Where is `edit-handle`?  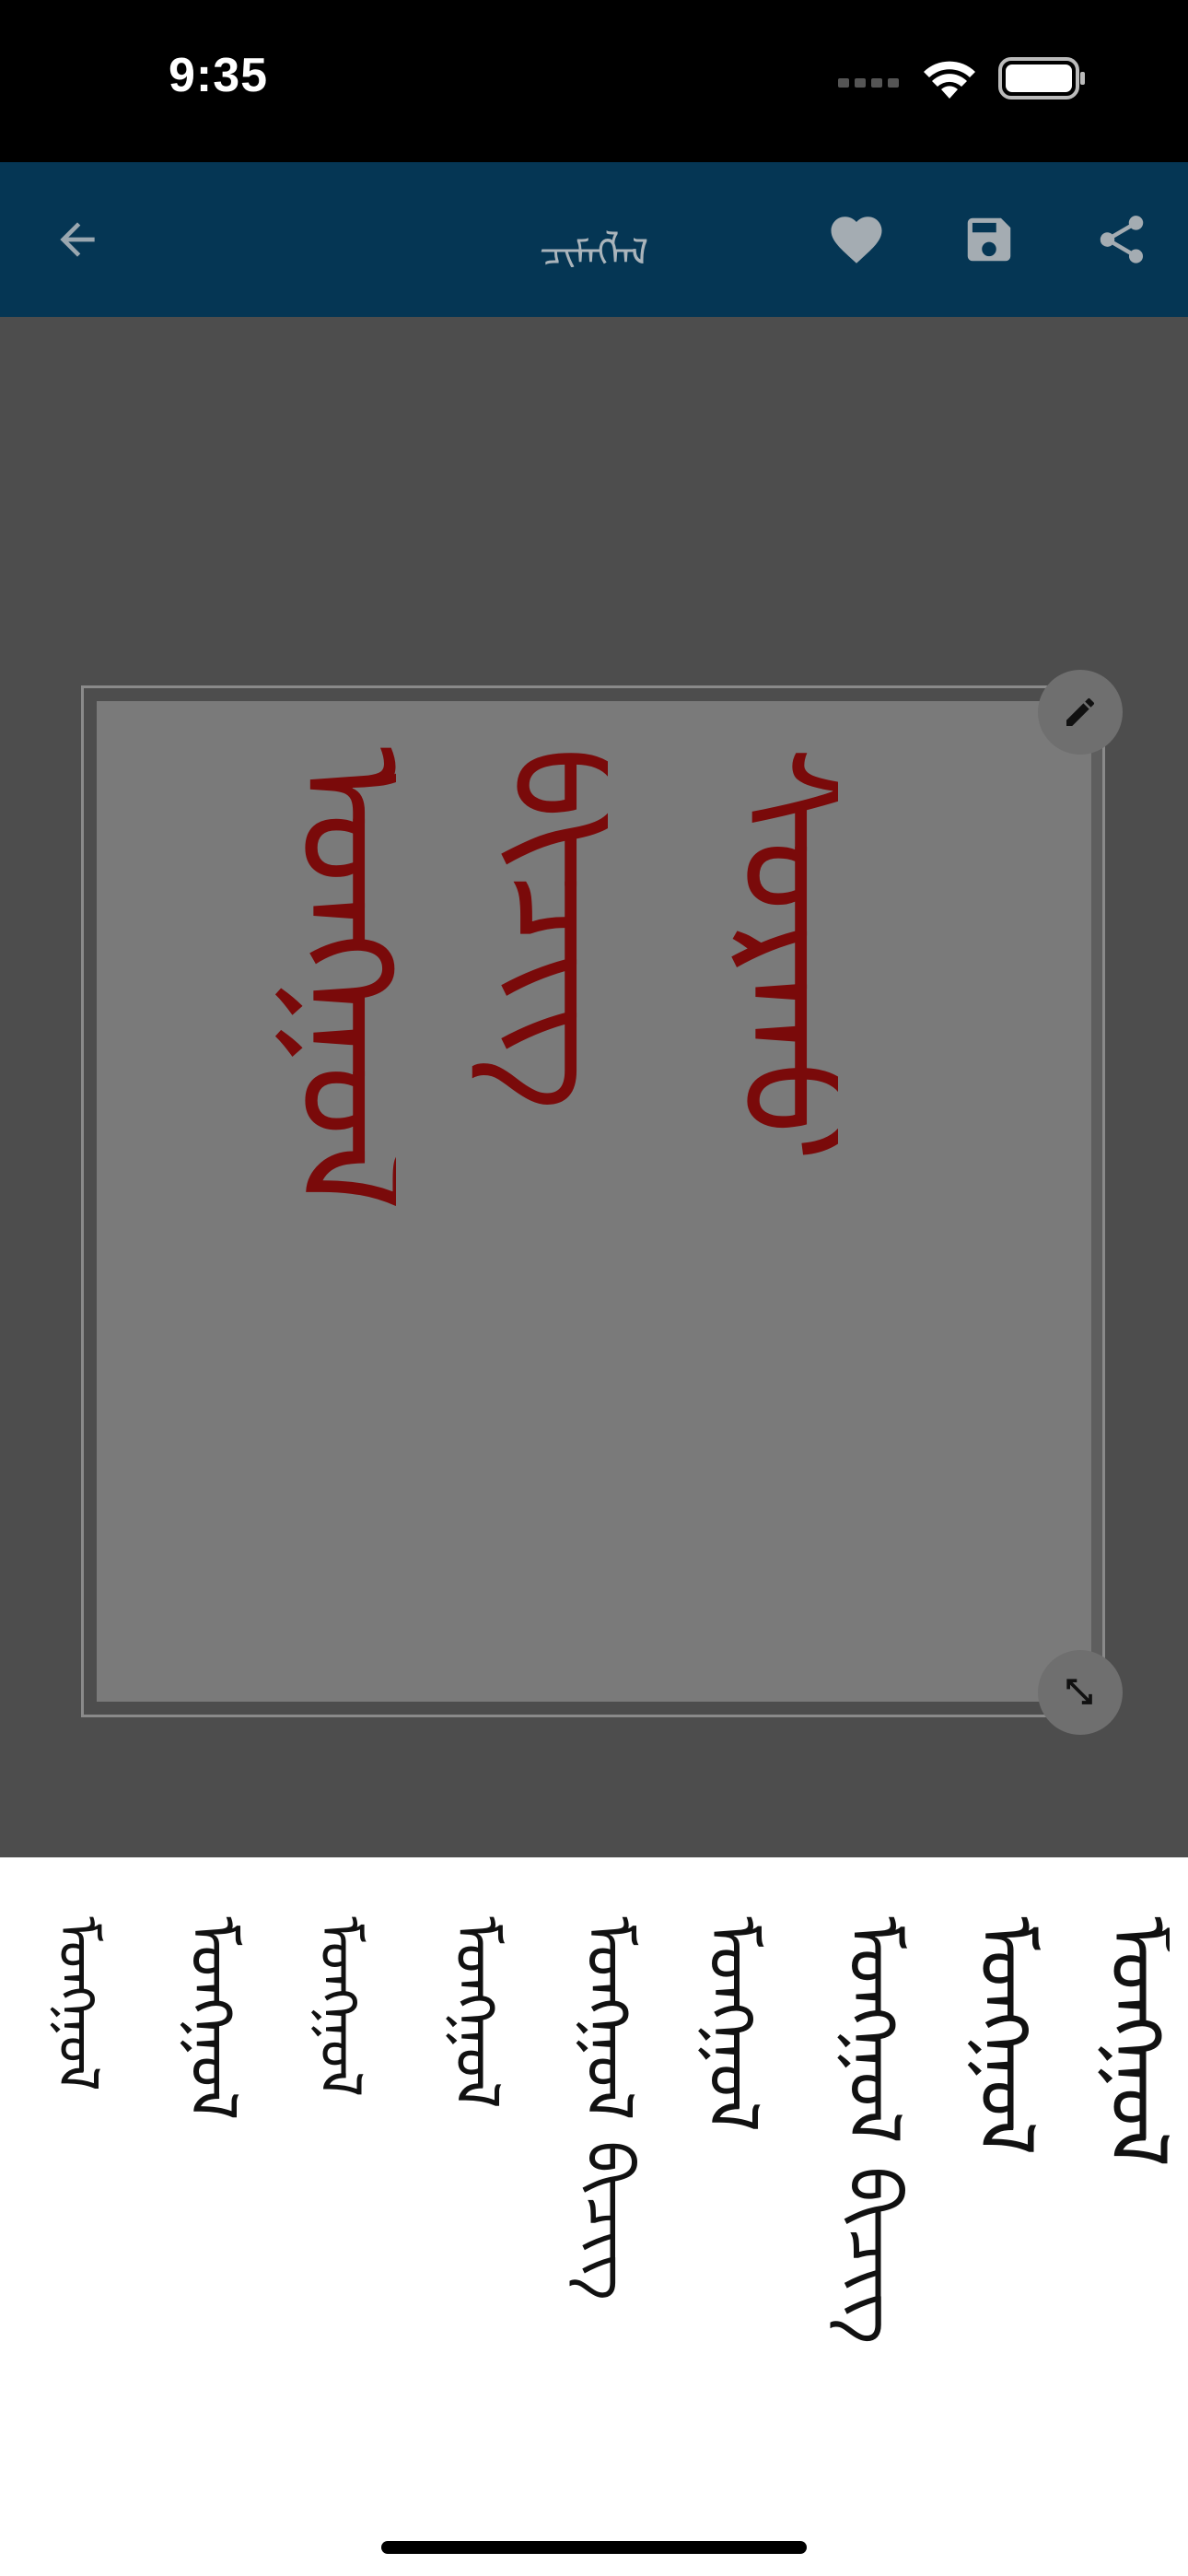
edit-handle is located at coordinates (1080, 712).